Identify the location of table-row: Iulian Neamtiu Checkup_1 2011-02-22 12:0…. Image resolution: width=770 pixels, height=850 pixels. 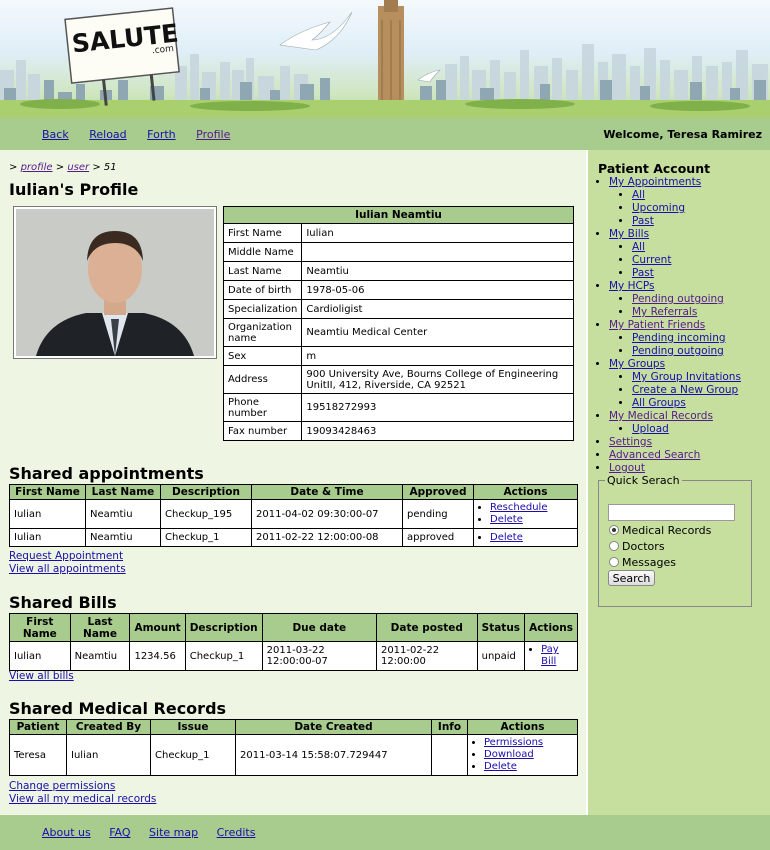
(293, 537).